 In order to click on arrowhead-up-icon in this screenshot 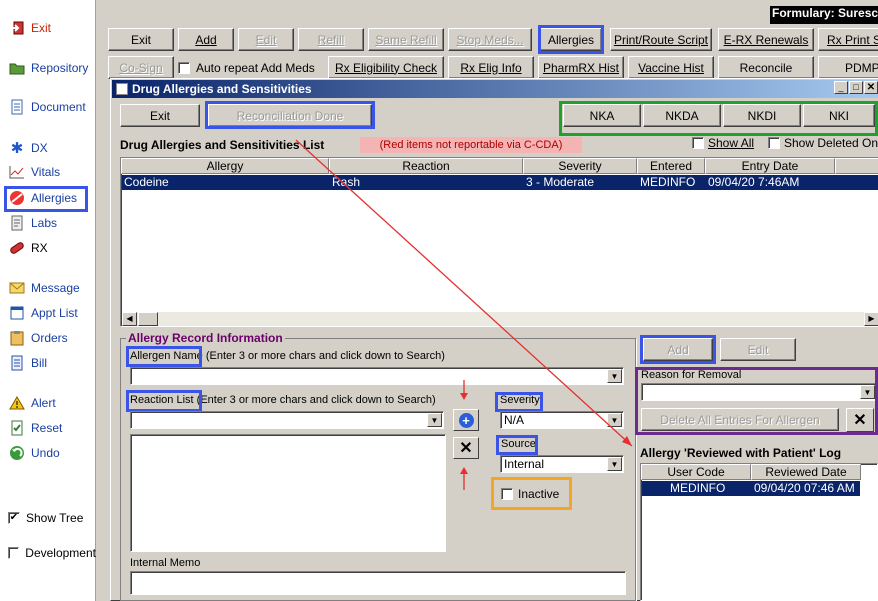, I will do `click(464, 470)`.